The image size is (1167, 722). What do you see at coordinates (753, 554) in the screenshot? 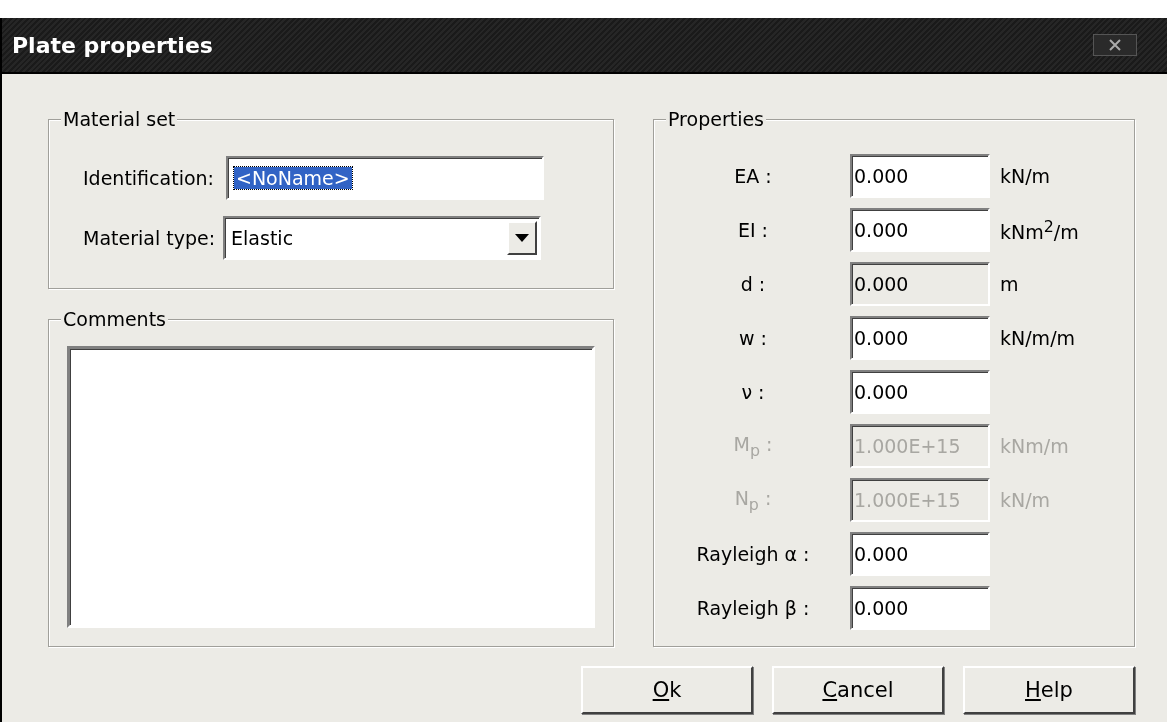
I see `property-label: Rayleigh α :` at bounding box center [753, 554].